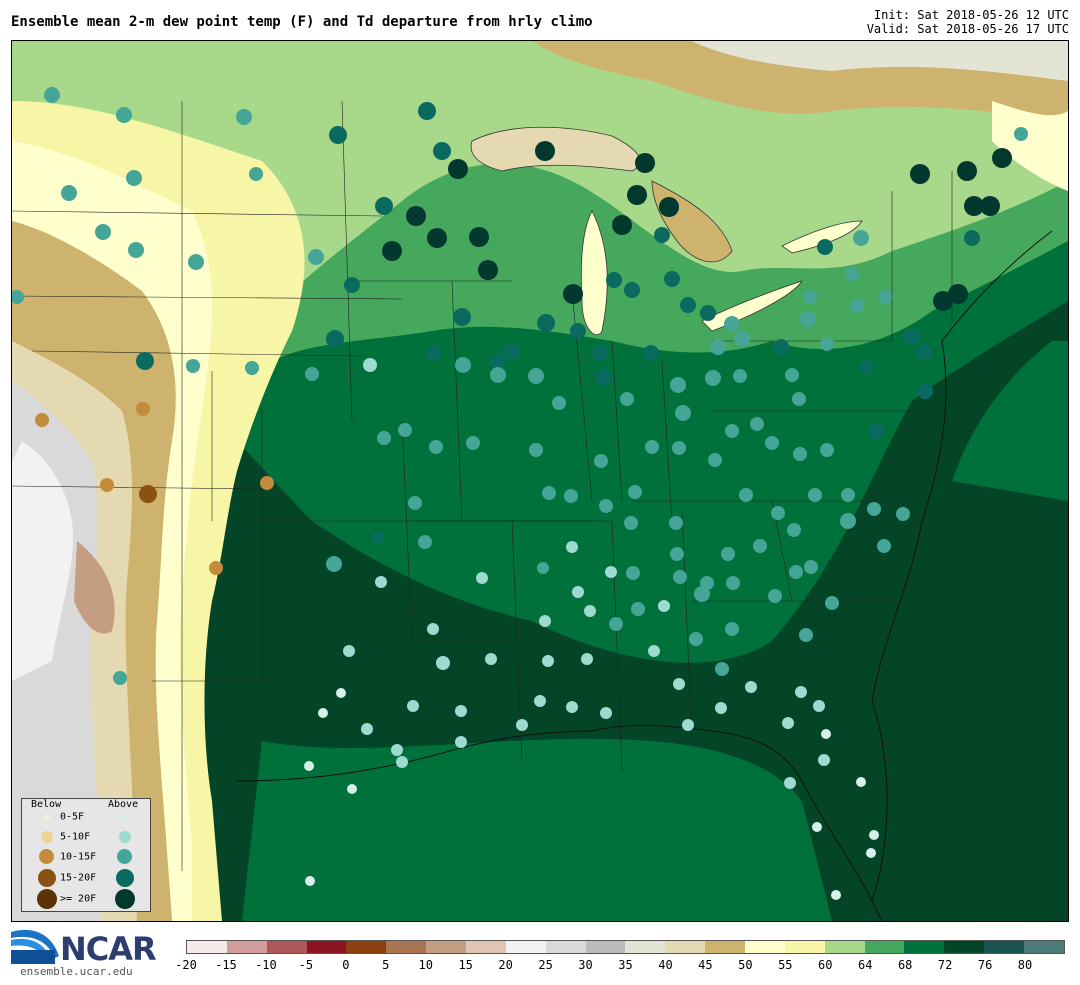 Image resolution: width=1080 pixels, height=985 pixels. Describe the element at coordinates (585, 965) in the screenshot. I see `colorbar-tick-label: 30` at that location.